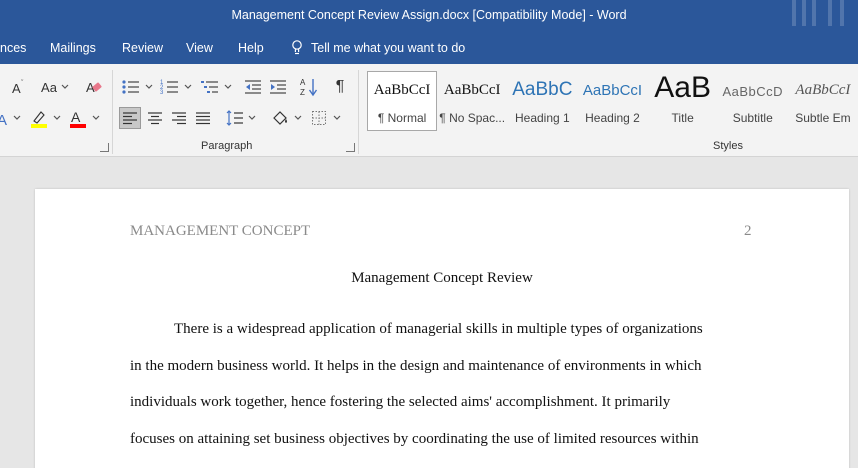 This screenshot has height=468, width=858. What do you see at coordinates (49, 87) in the screenshot?
I see `change-case-label: Aa` at bounding box center [49, 87].